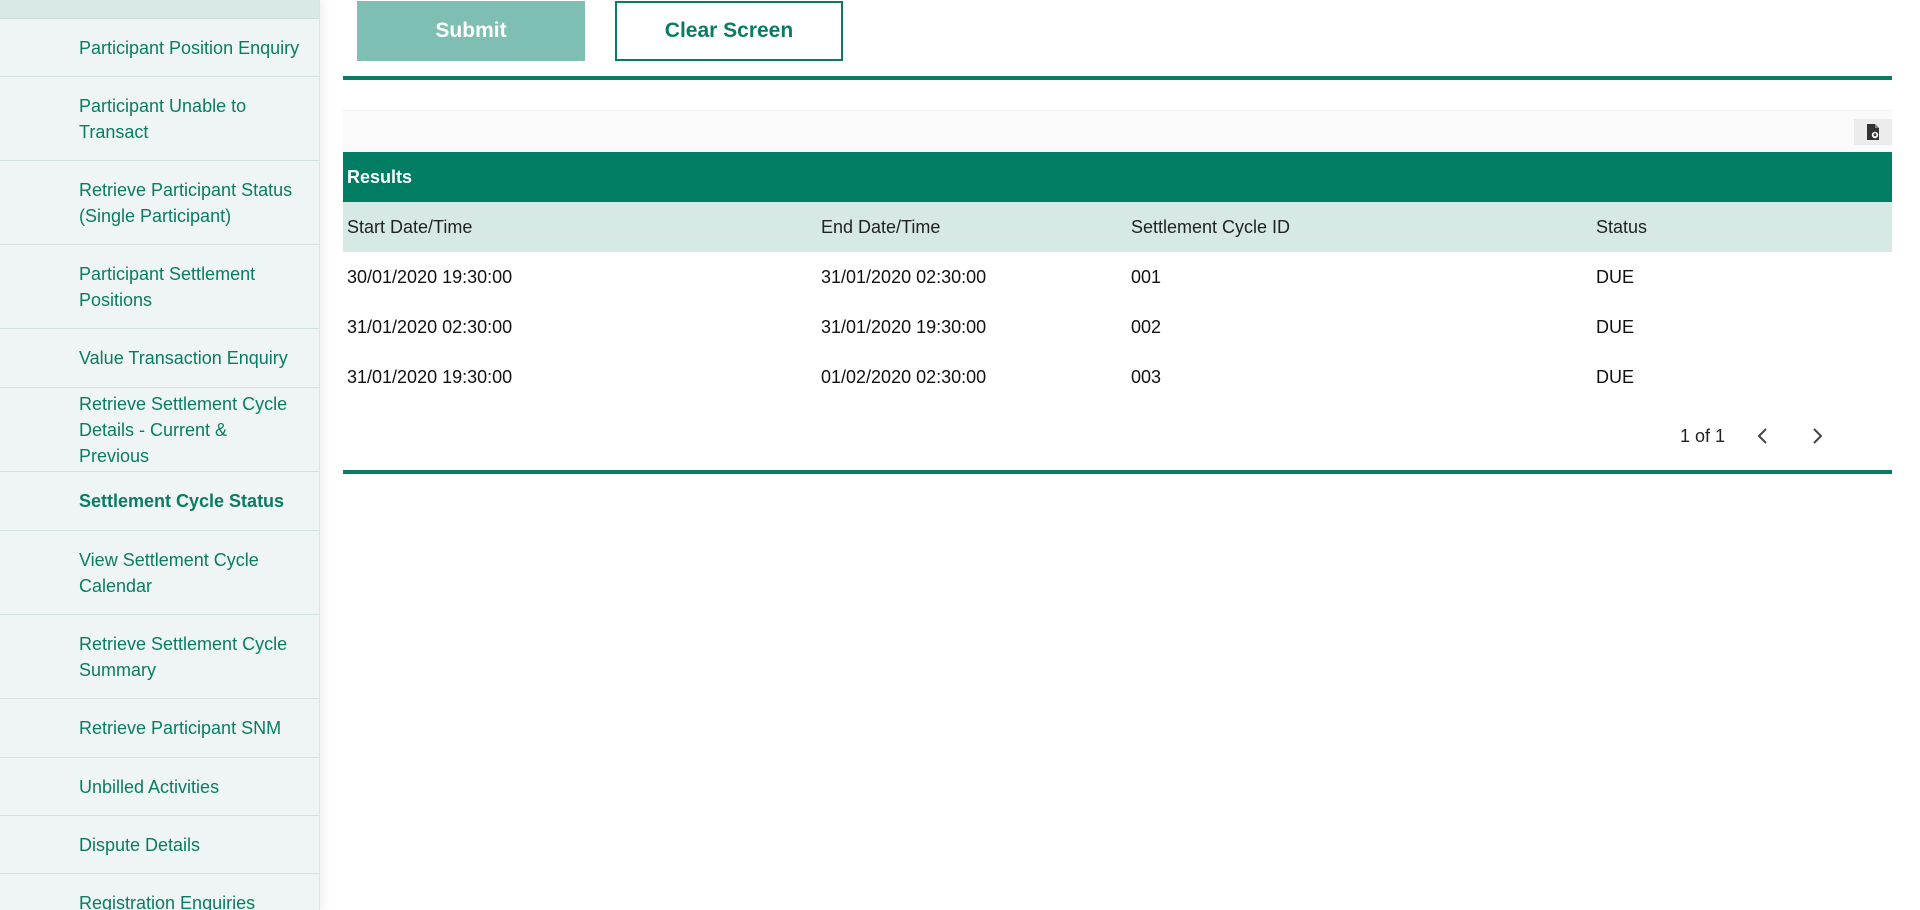 The height and width of the screenshot is (910, 1920). Describe the element at coordinates (904, 326) in the screenshot. I see `cell-end-date: 31/01/2020 19:30:00` at that location.